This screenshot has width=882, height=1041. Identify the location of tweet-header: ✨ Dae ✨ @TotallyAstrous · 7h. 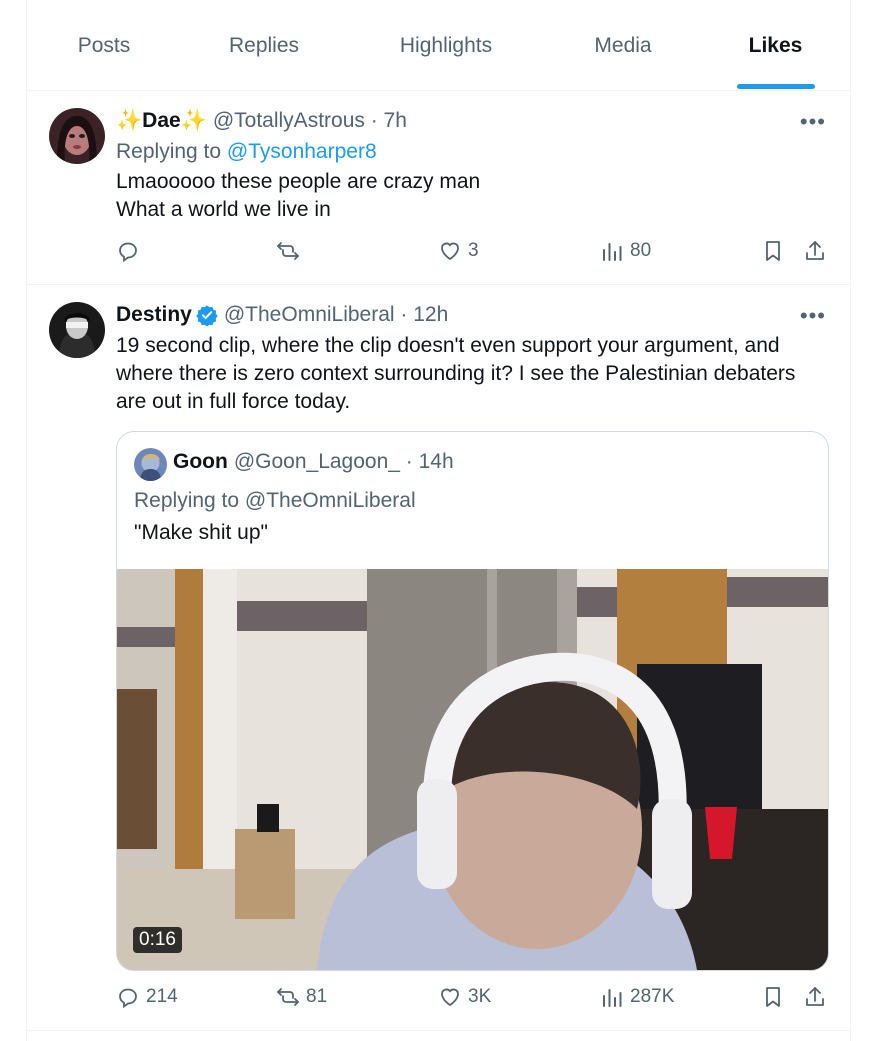
(261, 121).